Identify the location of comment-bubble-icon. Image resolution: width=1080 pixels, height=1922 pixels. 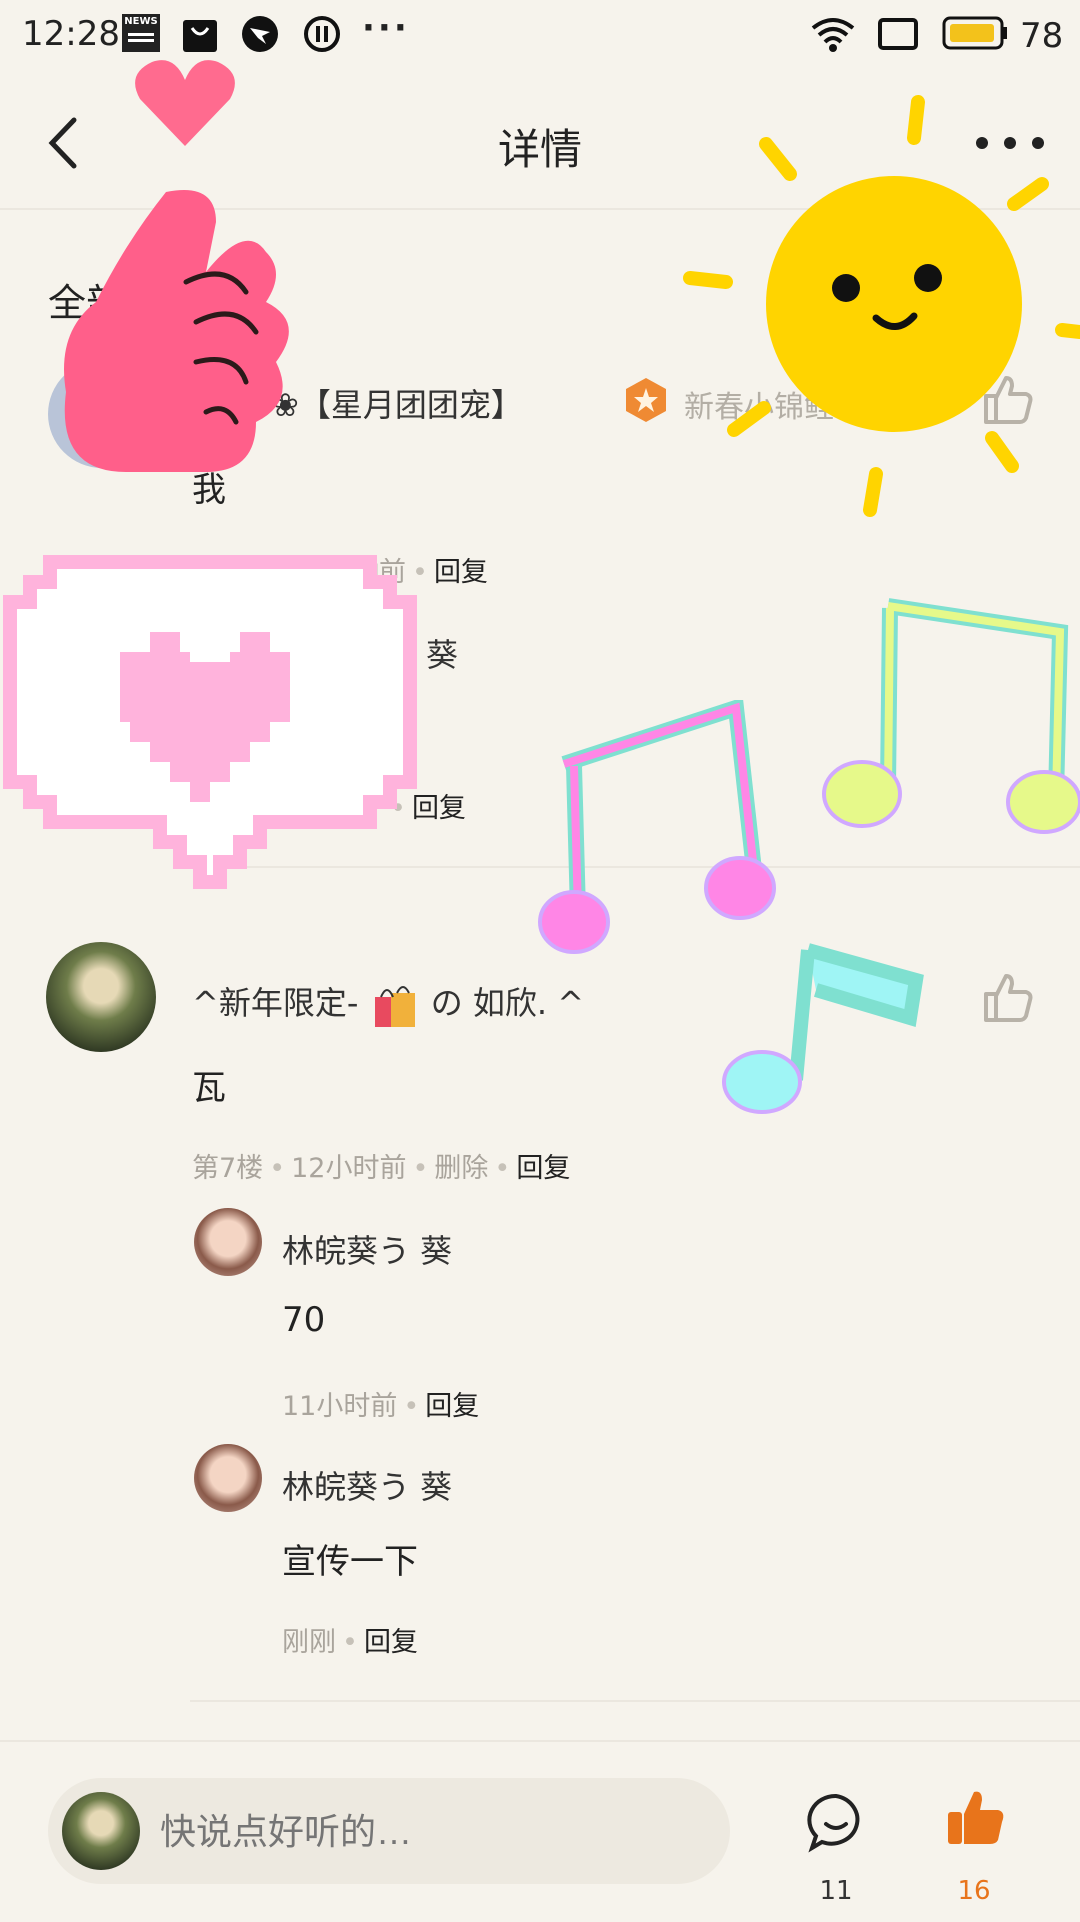
(836, 1822).